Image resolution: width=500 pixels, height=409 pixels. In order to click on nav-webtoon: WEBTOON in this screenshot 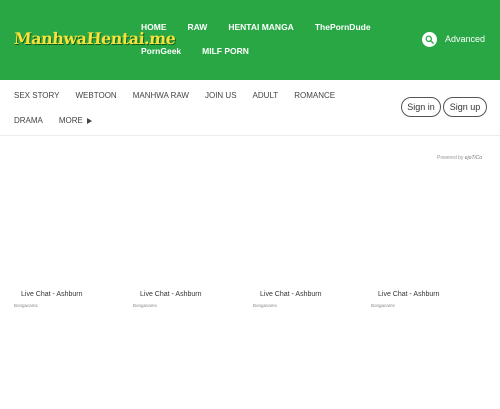, I will do `click(96, 96)`.